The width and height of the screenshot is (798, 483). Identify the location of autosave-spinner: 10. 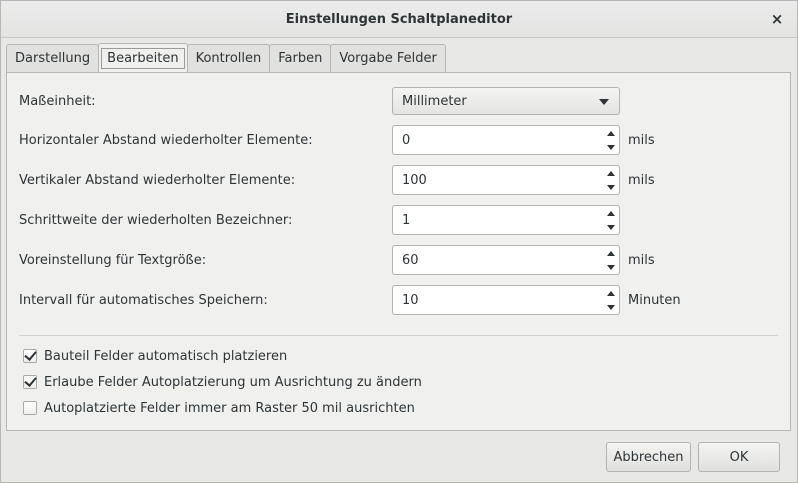
(506, 300).